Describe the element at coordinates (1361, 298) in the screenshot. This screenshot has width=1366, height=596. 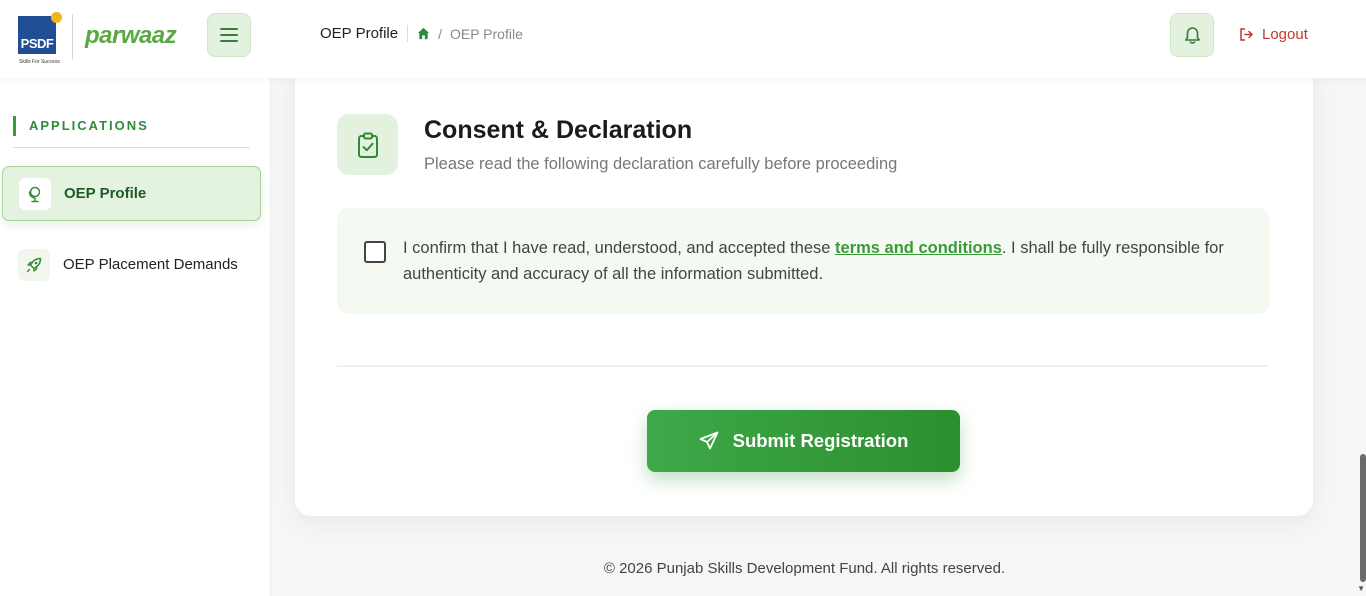
I see `page-scrollbar: ▲ ▼` at that location.